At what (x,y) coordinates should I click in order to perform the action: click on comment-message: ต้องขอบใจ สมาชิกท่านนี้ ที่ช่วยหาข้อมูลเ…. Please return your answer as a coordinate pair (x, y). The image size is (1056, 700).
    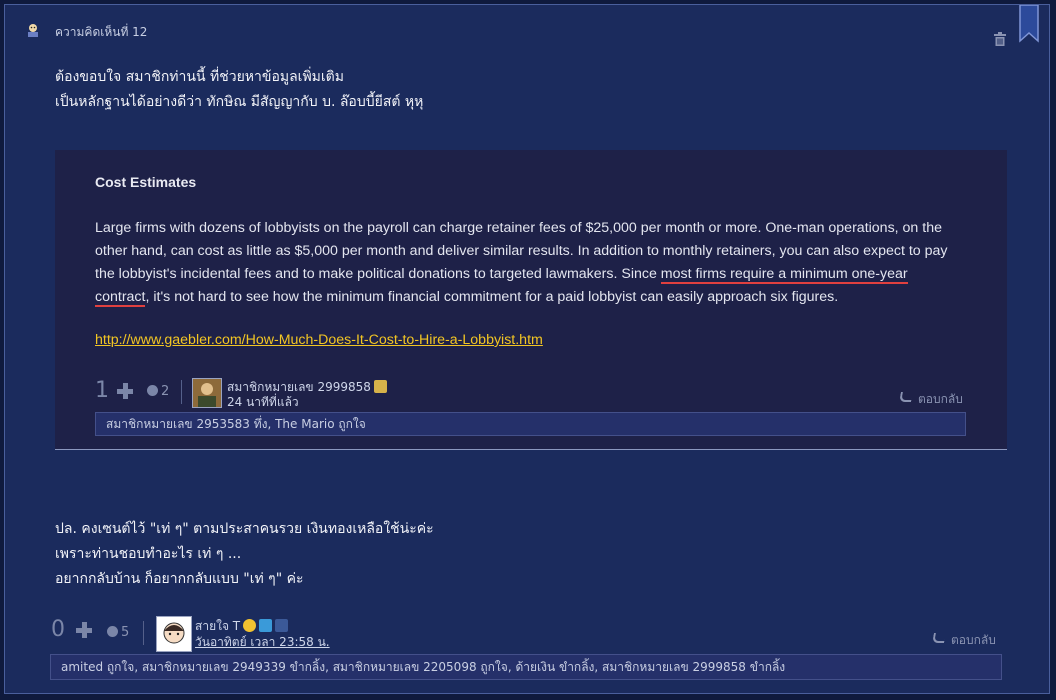
    Looking at the image, I should click on (239, 90).